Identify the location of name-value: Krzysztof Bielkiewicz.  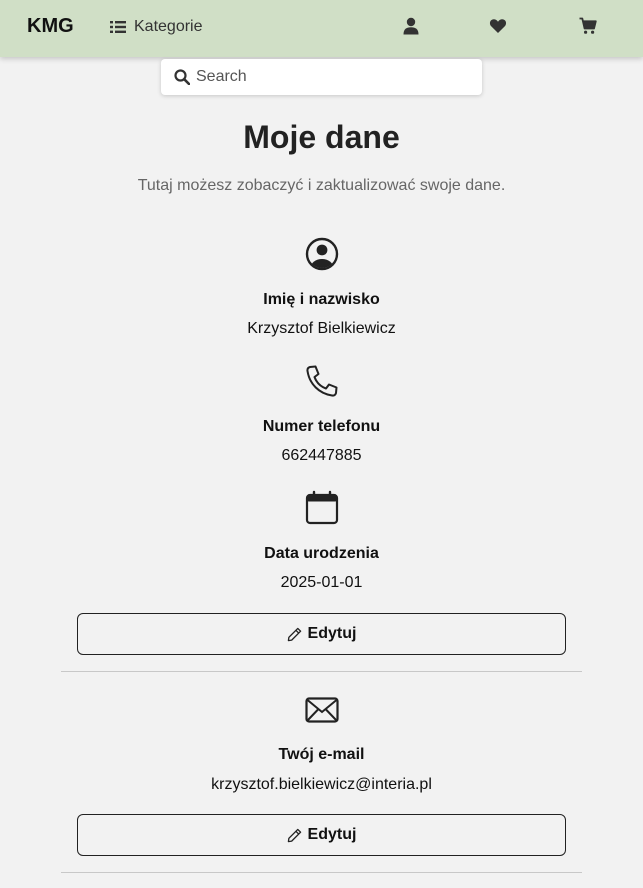
(321, 328).